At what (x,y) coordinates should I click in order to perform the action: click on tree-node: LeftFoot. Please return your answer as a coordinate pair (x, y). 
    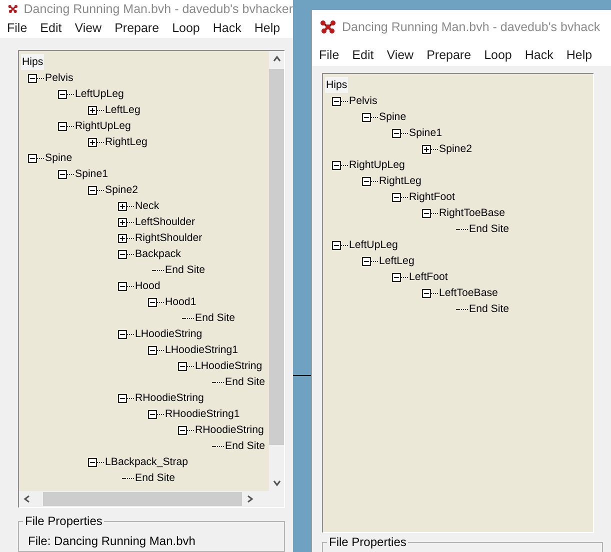
    Looking at the image, I should click on (428, 277).